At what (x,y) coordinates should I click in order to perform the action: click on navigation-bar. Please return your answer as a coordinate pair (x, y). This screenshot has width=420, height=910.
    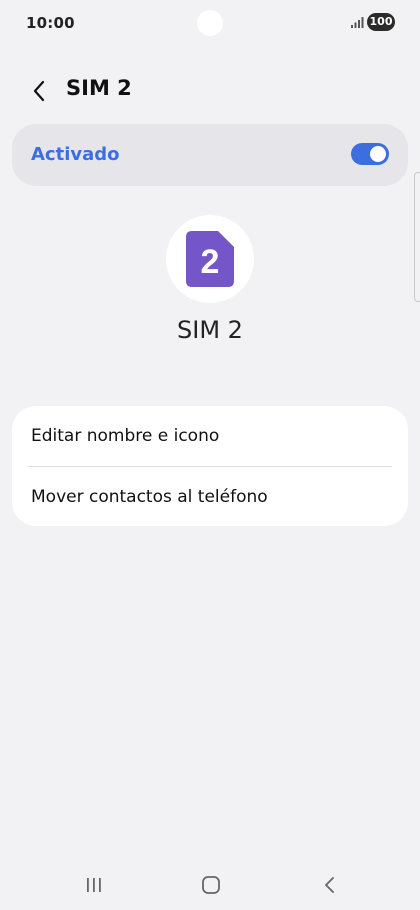
    Looking at the image, I should click on (210, 886).